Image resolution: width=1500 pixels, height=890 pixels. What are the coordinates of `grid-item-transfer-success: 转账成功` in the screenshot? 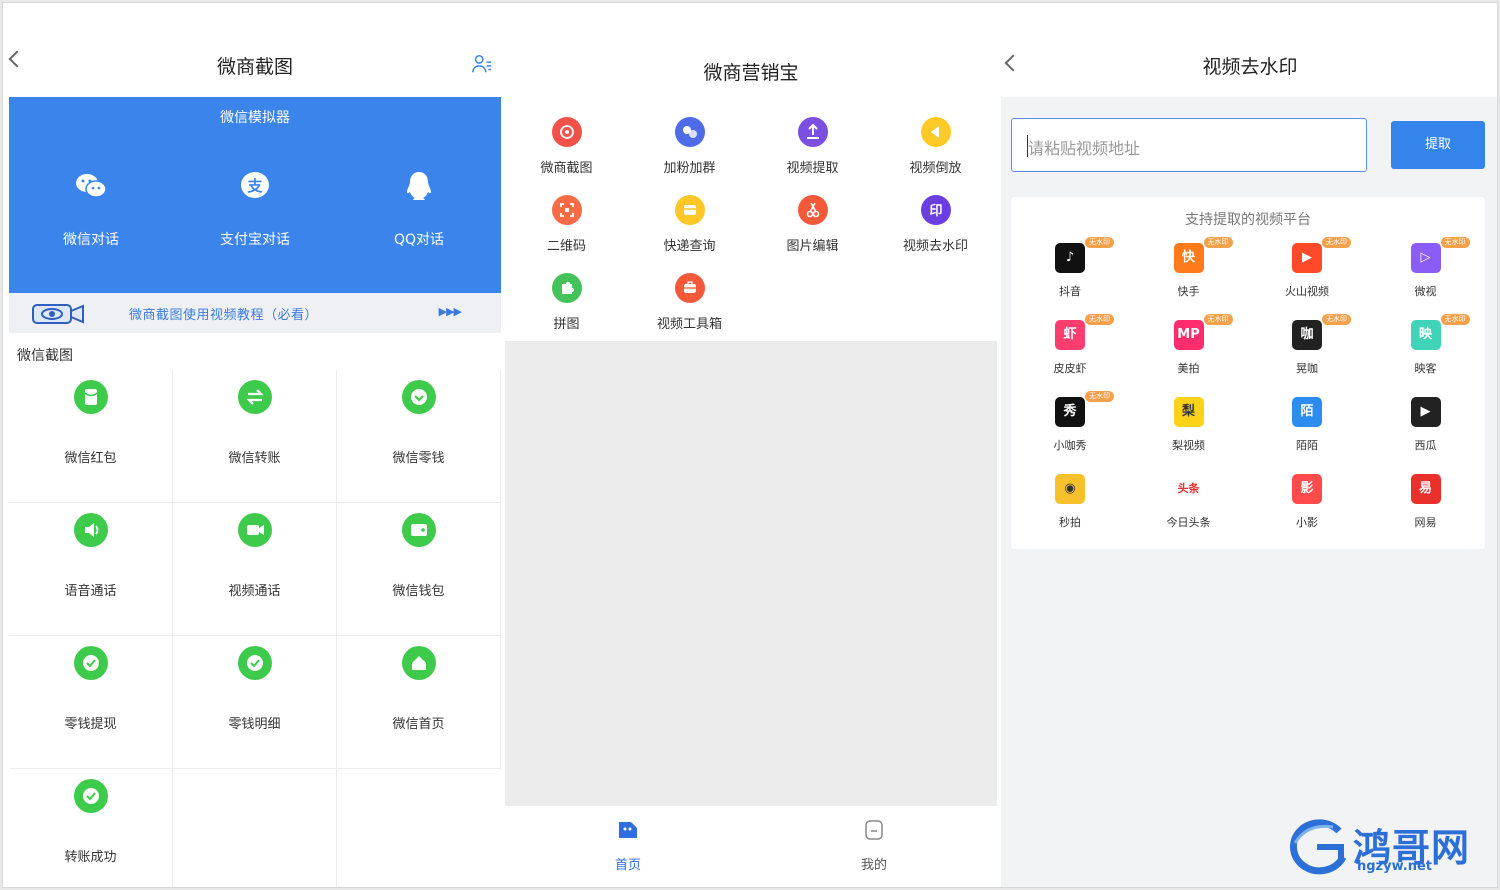 It's located at (91, 828).